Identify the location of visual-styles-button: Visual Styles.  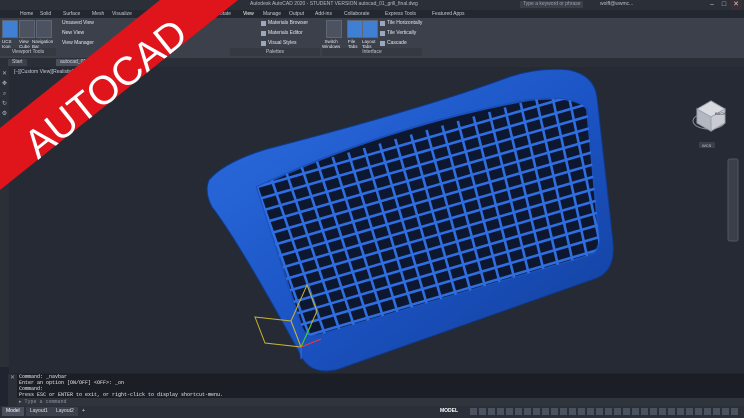
(282, 43).